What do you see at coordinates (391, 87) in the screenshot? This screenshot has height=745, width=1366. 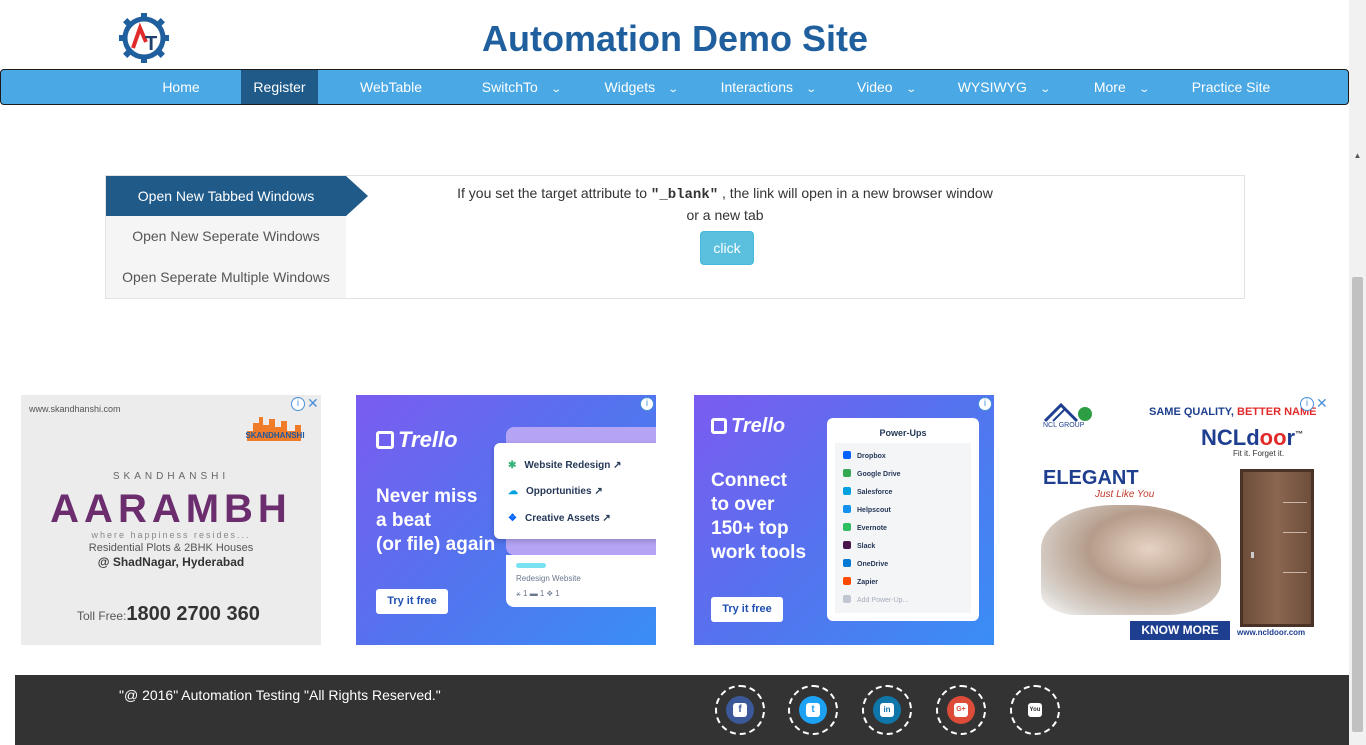 I see `nav-item-webtable: WebTable` at bounding box center [391, 87].